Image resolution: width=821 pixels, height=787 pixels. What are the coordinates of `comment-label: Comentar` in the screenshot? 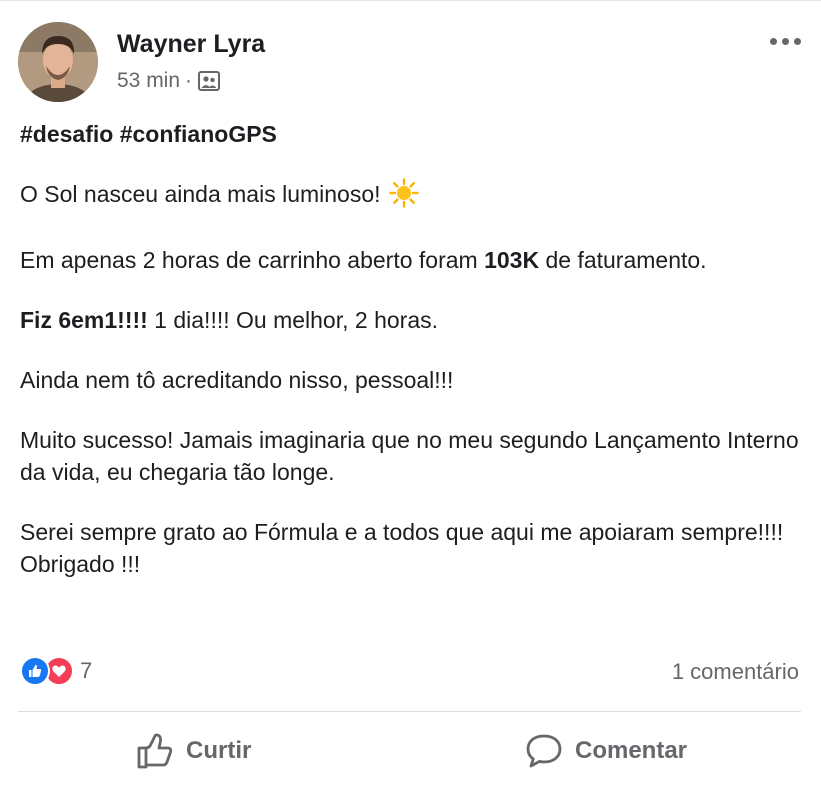 It's located at (631, 750).